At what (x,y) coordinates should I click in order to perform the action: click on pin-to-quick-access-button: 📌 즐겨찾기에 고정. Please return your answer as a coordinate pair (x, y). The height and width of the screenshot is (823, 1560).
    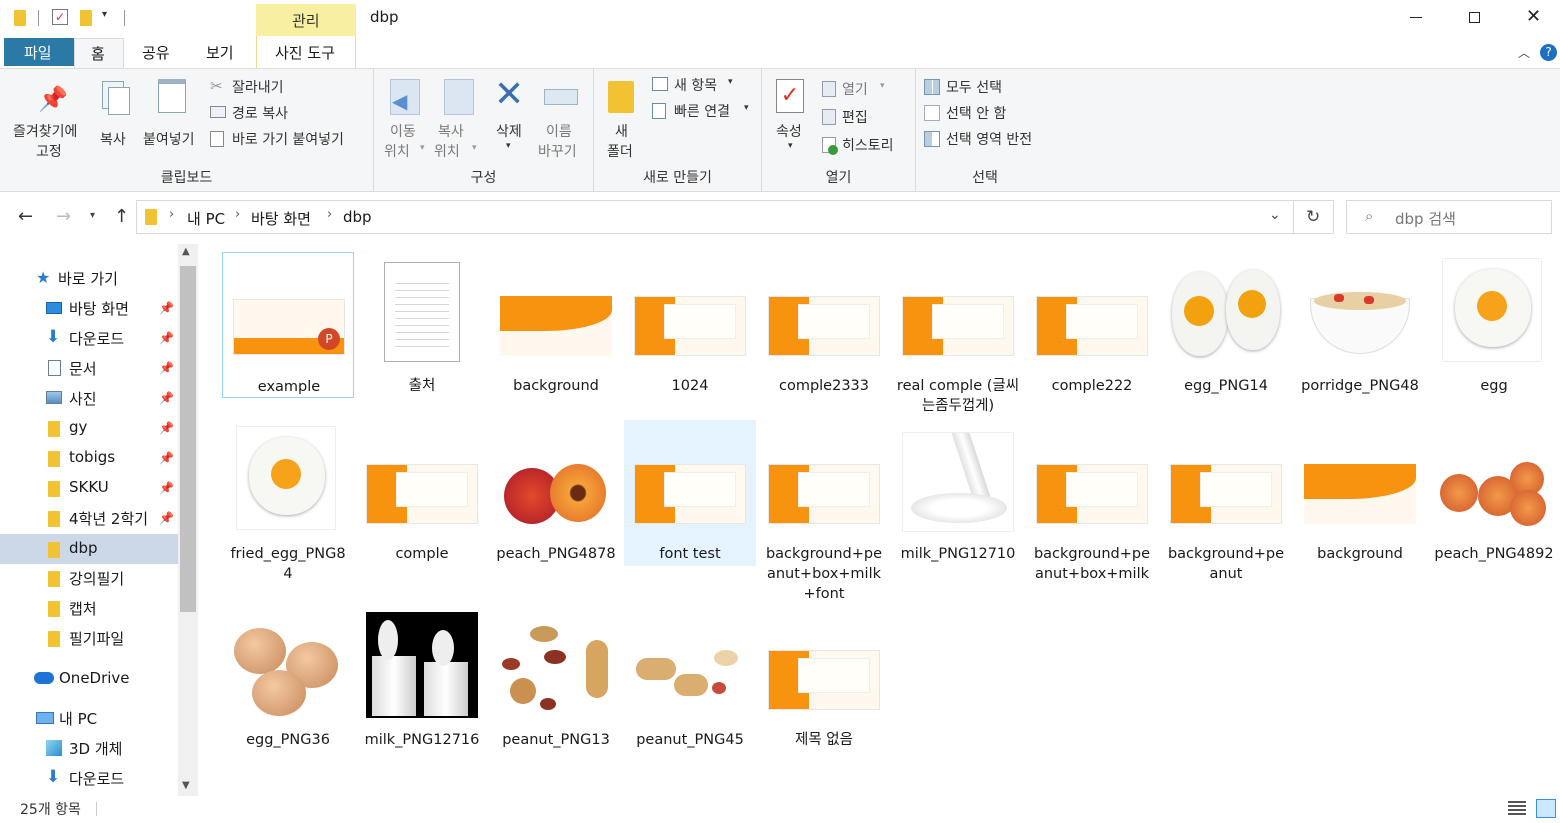
    Looking at the image, I should click on (50, 120).